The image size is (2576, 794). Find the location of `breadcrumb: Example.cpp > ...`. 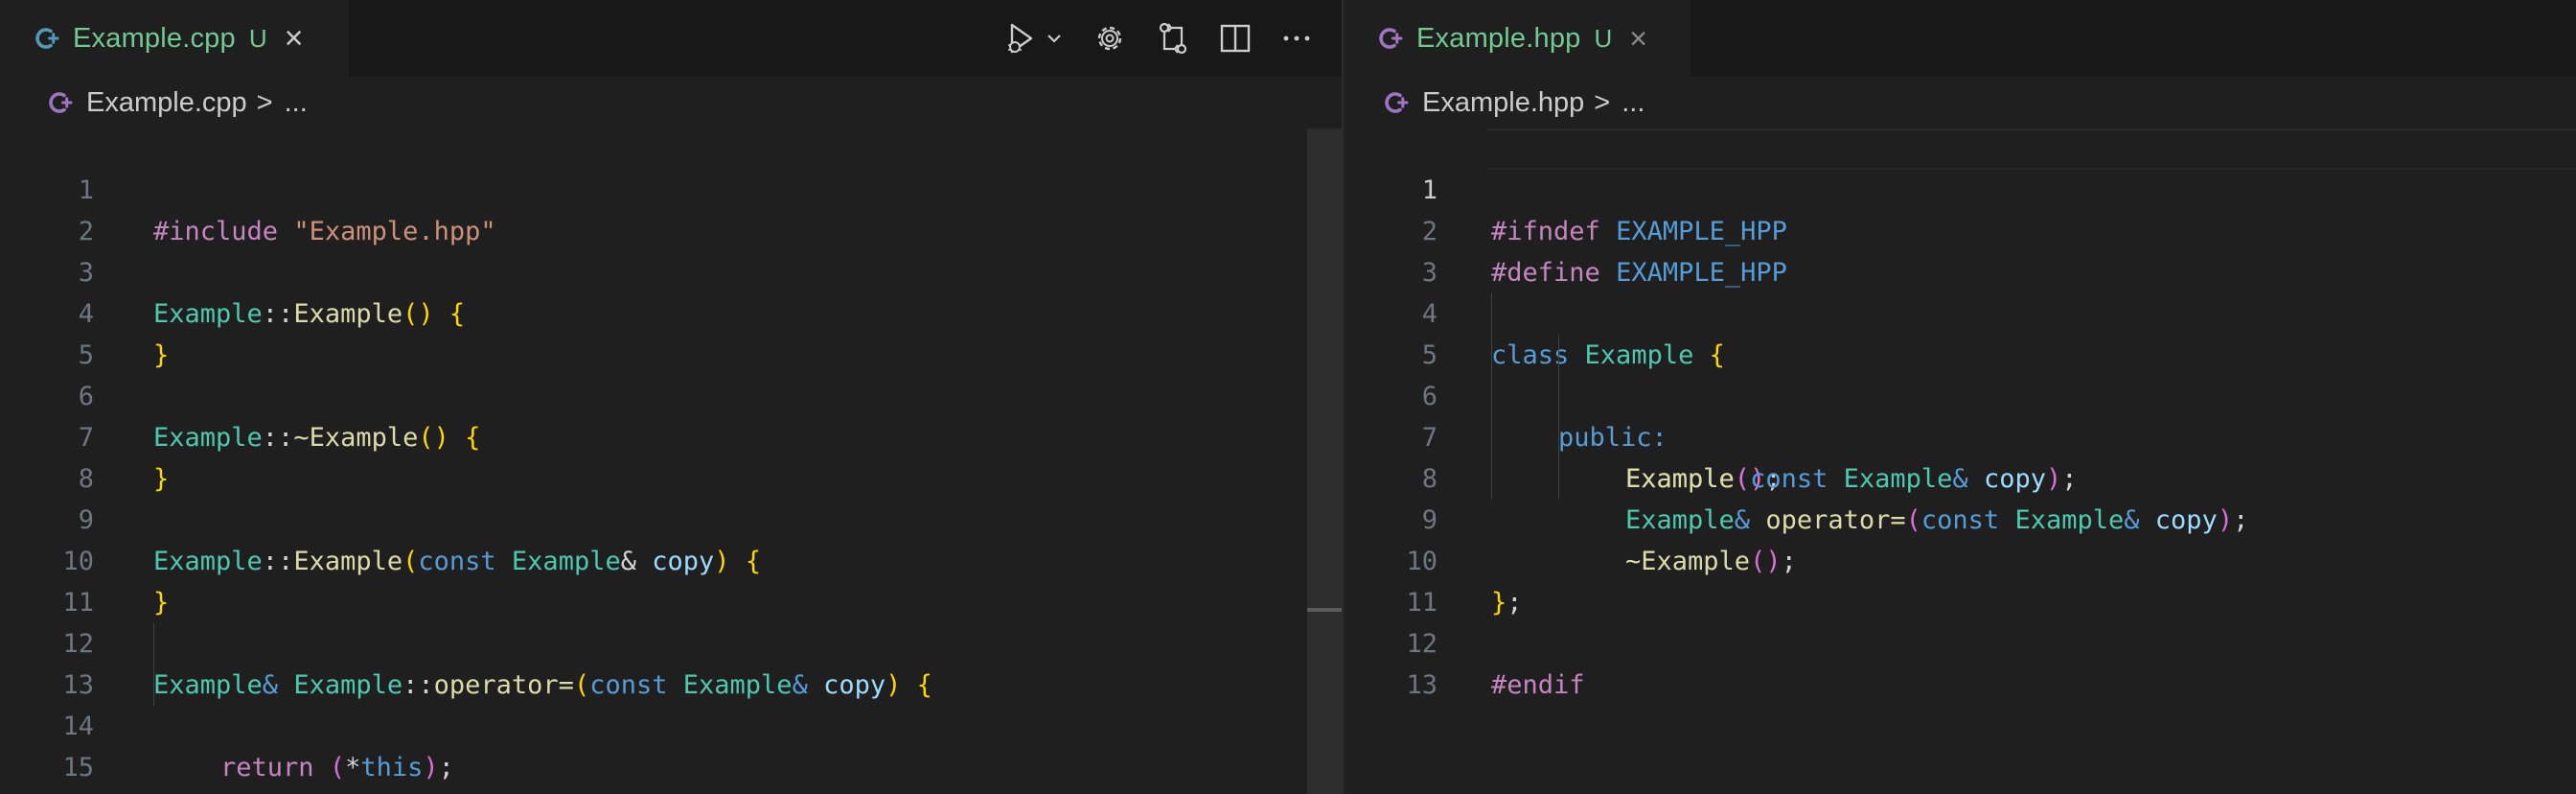

breadcrumb: Example.cpp > ... is located at coordinates (178, 103).